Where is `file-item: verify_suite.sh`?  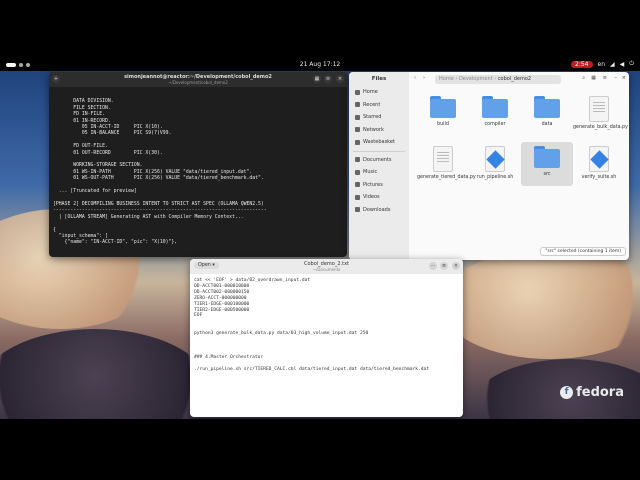
file-item: verify_suite.sh is located at coordinates (599, 164).